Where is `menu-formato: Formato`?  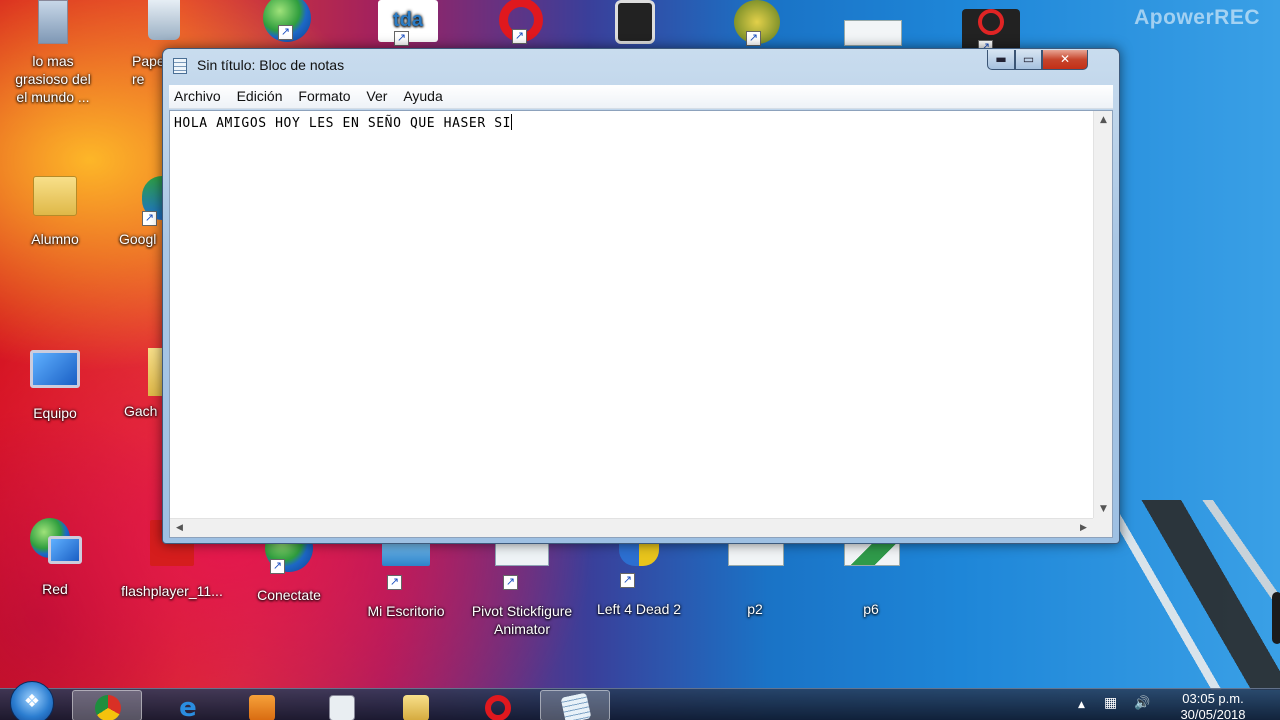
menu-formato: Formato is located at coordinates (325, 97).